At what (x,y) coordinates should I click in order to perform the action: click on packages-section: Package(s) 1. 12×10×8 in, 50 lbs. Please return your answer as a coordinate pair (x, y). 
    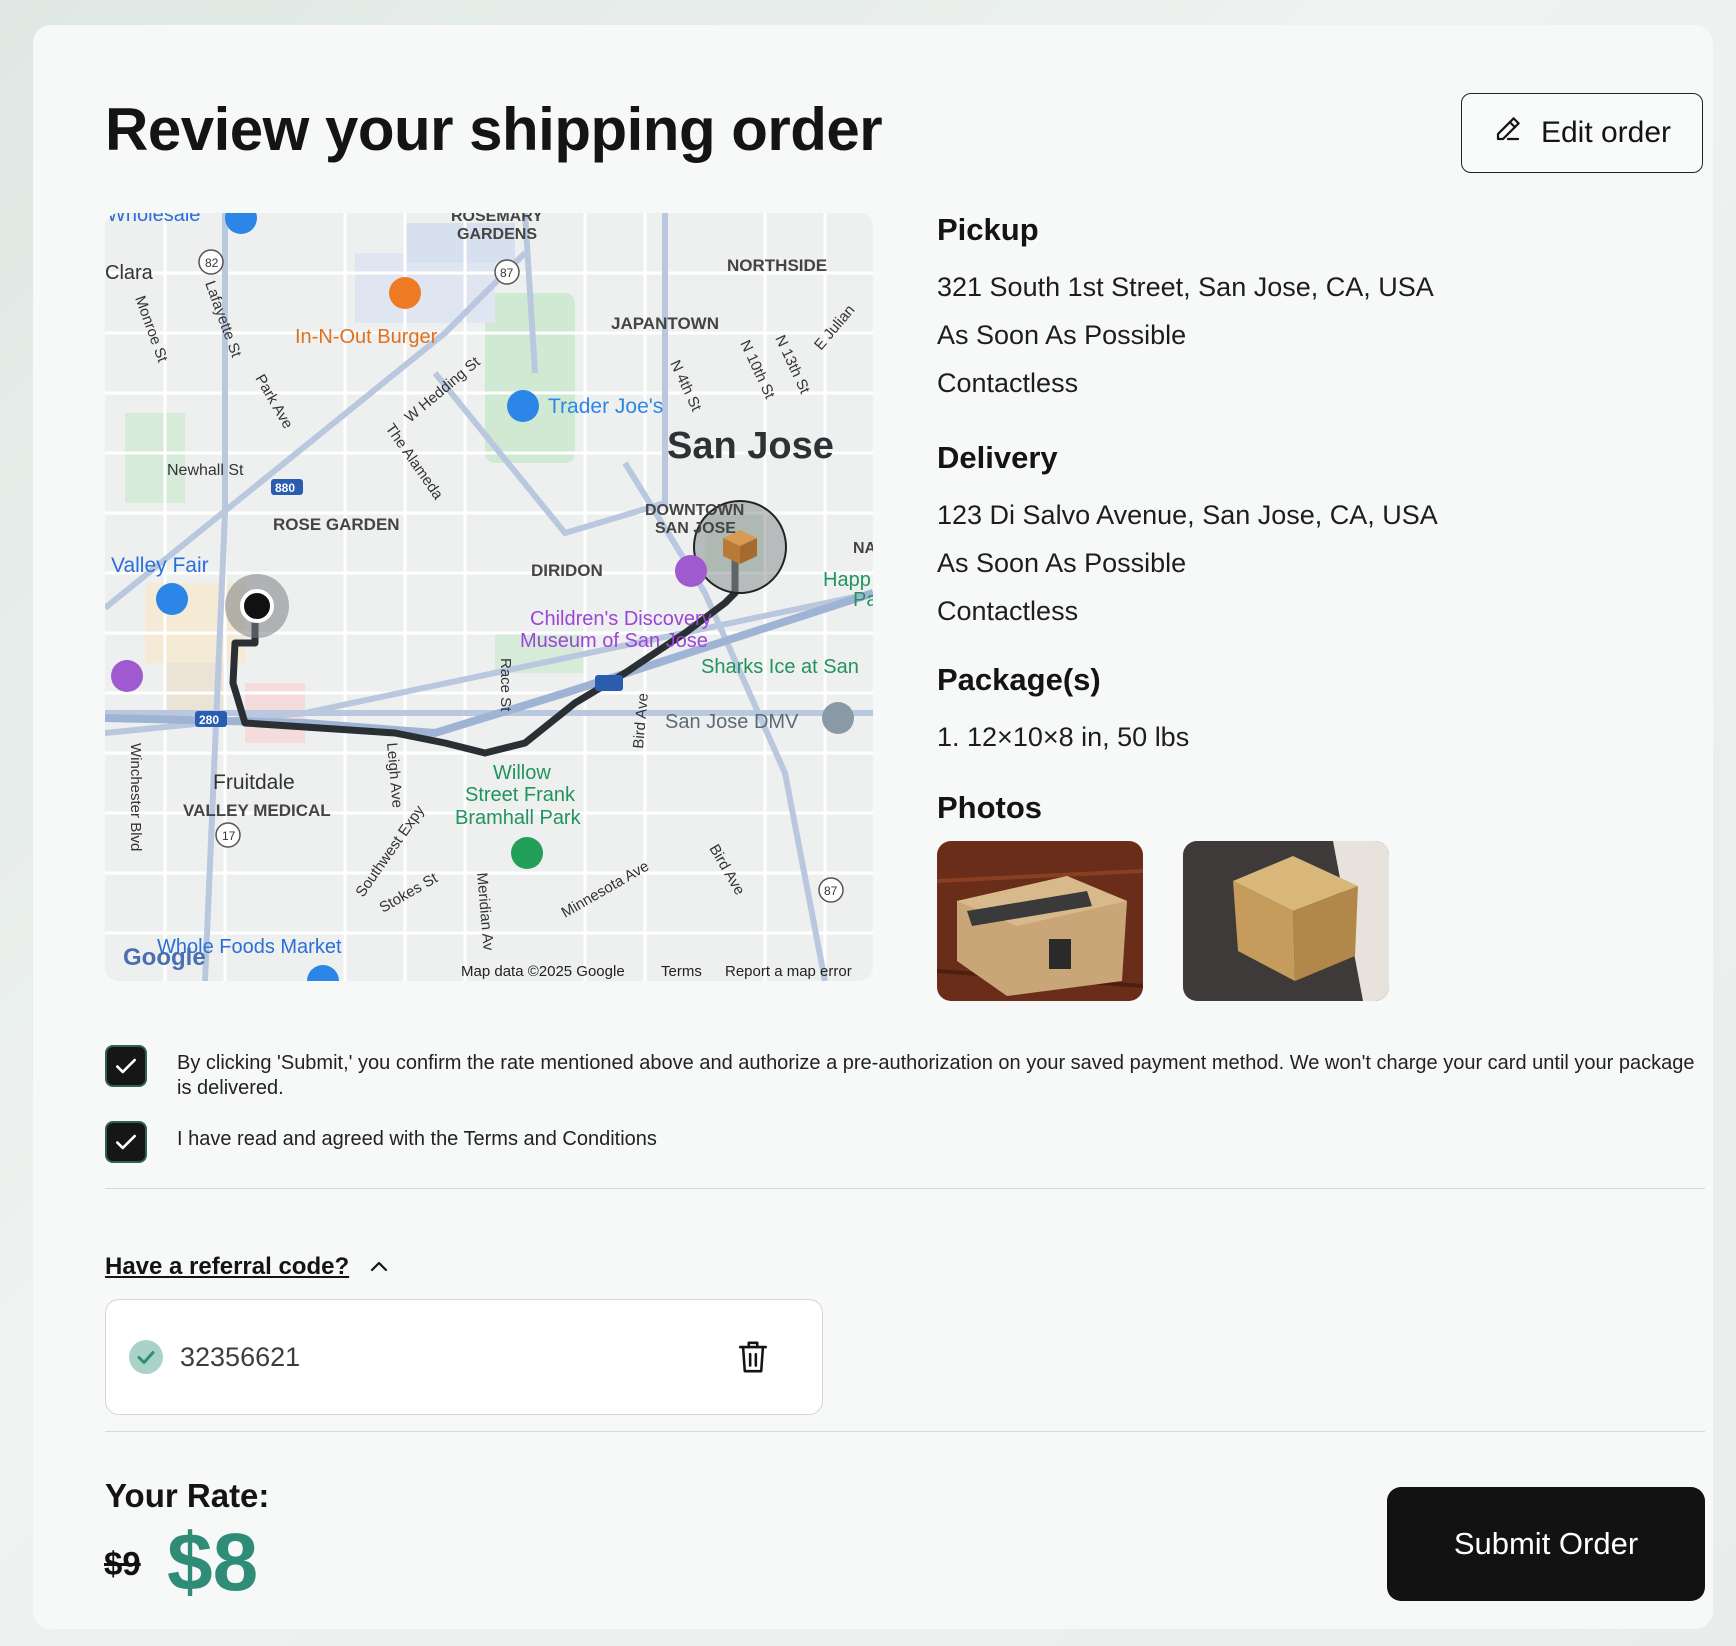
    Looking at the image, I should click on (1287, 711).